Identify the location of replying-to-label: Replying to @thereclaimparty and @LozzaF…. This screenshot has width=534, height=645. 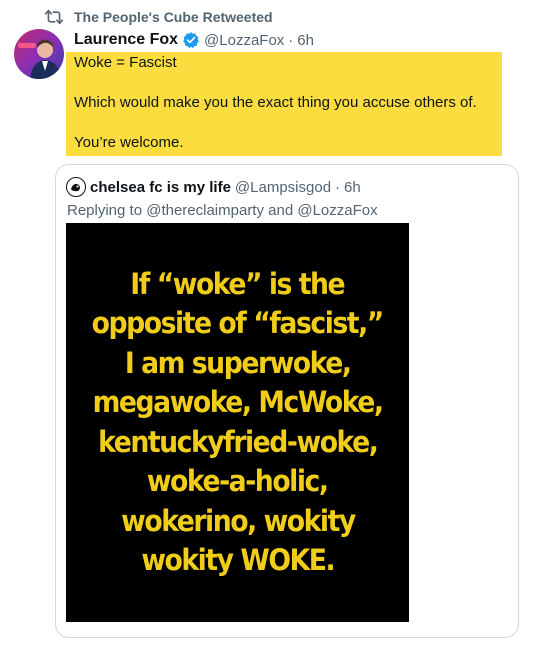
(222, 210).